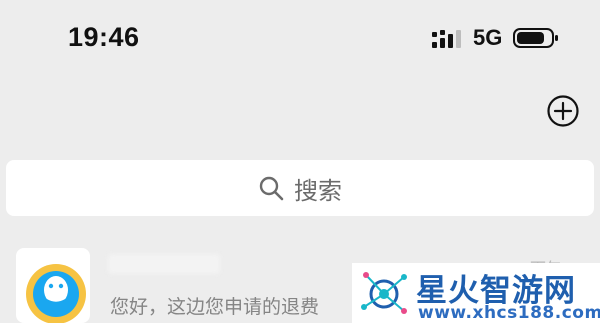 The width and height of the screenshot is (600, 323). What do you see at coordinates (271, 188) in the screenshot?
I see `search-icon` at bounding box center [271, 188].